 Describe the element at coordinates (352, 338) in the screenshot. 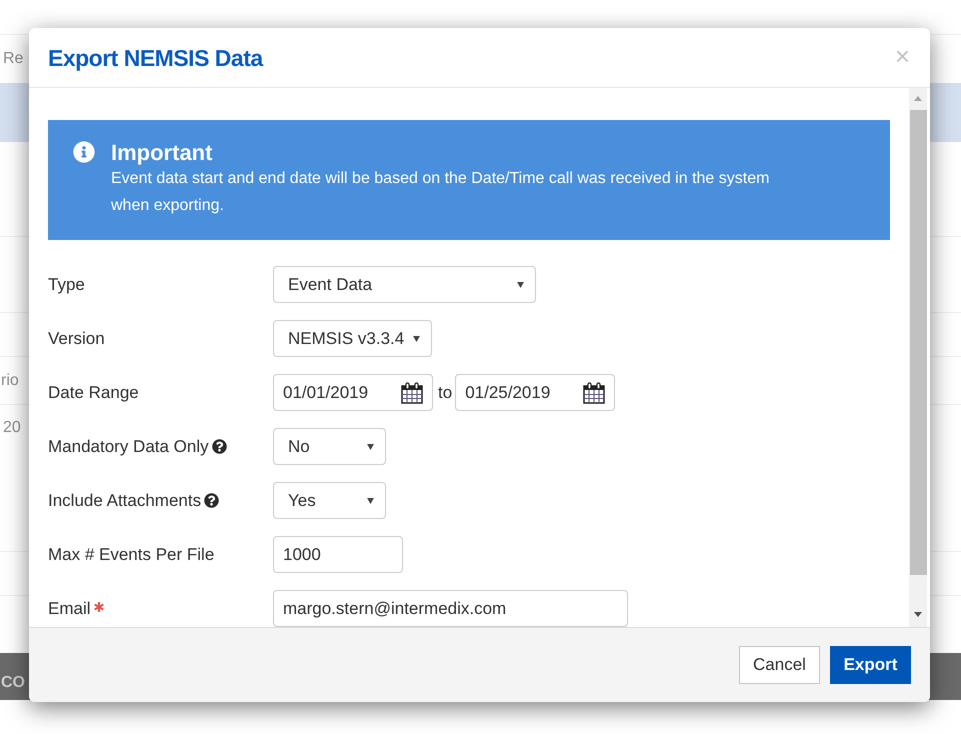

I see `select-field: NEMSIS v3.3.4` at that location.